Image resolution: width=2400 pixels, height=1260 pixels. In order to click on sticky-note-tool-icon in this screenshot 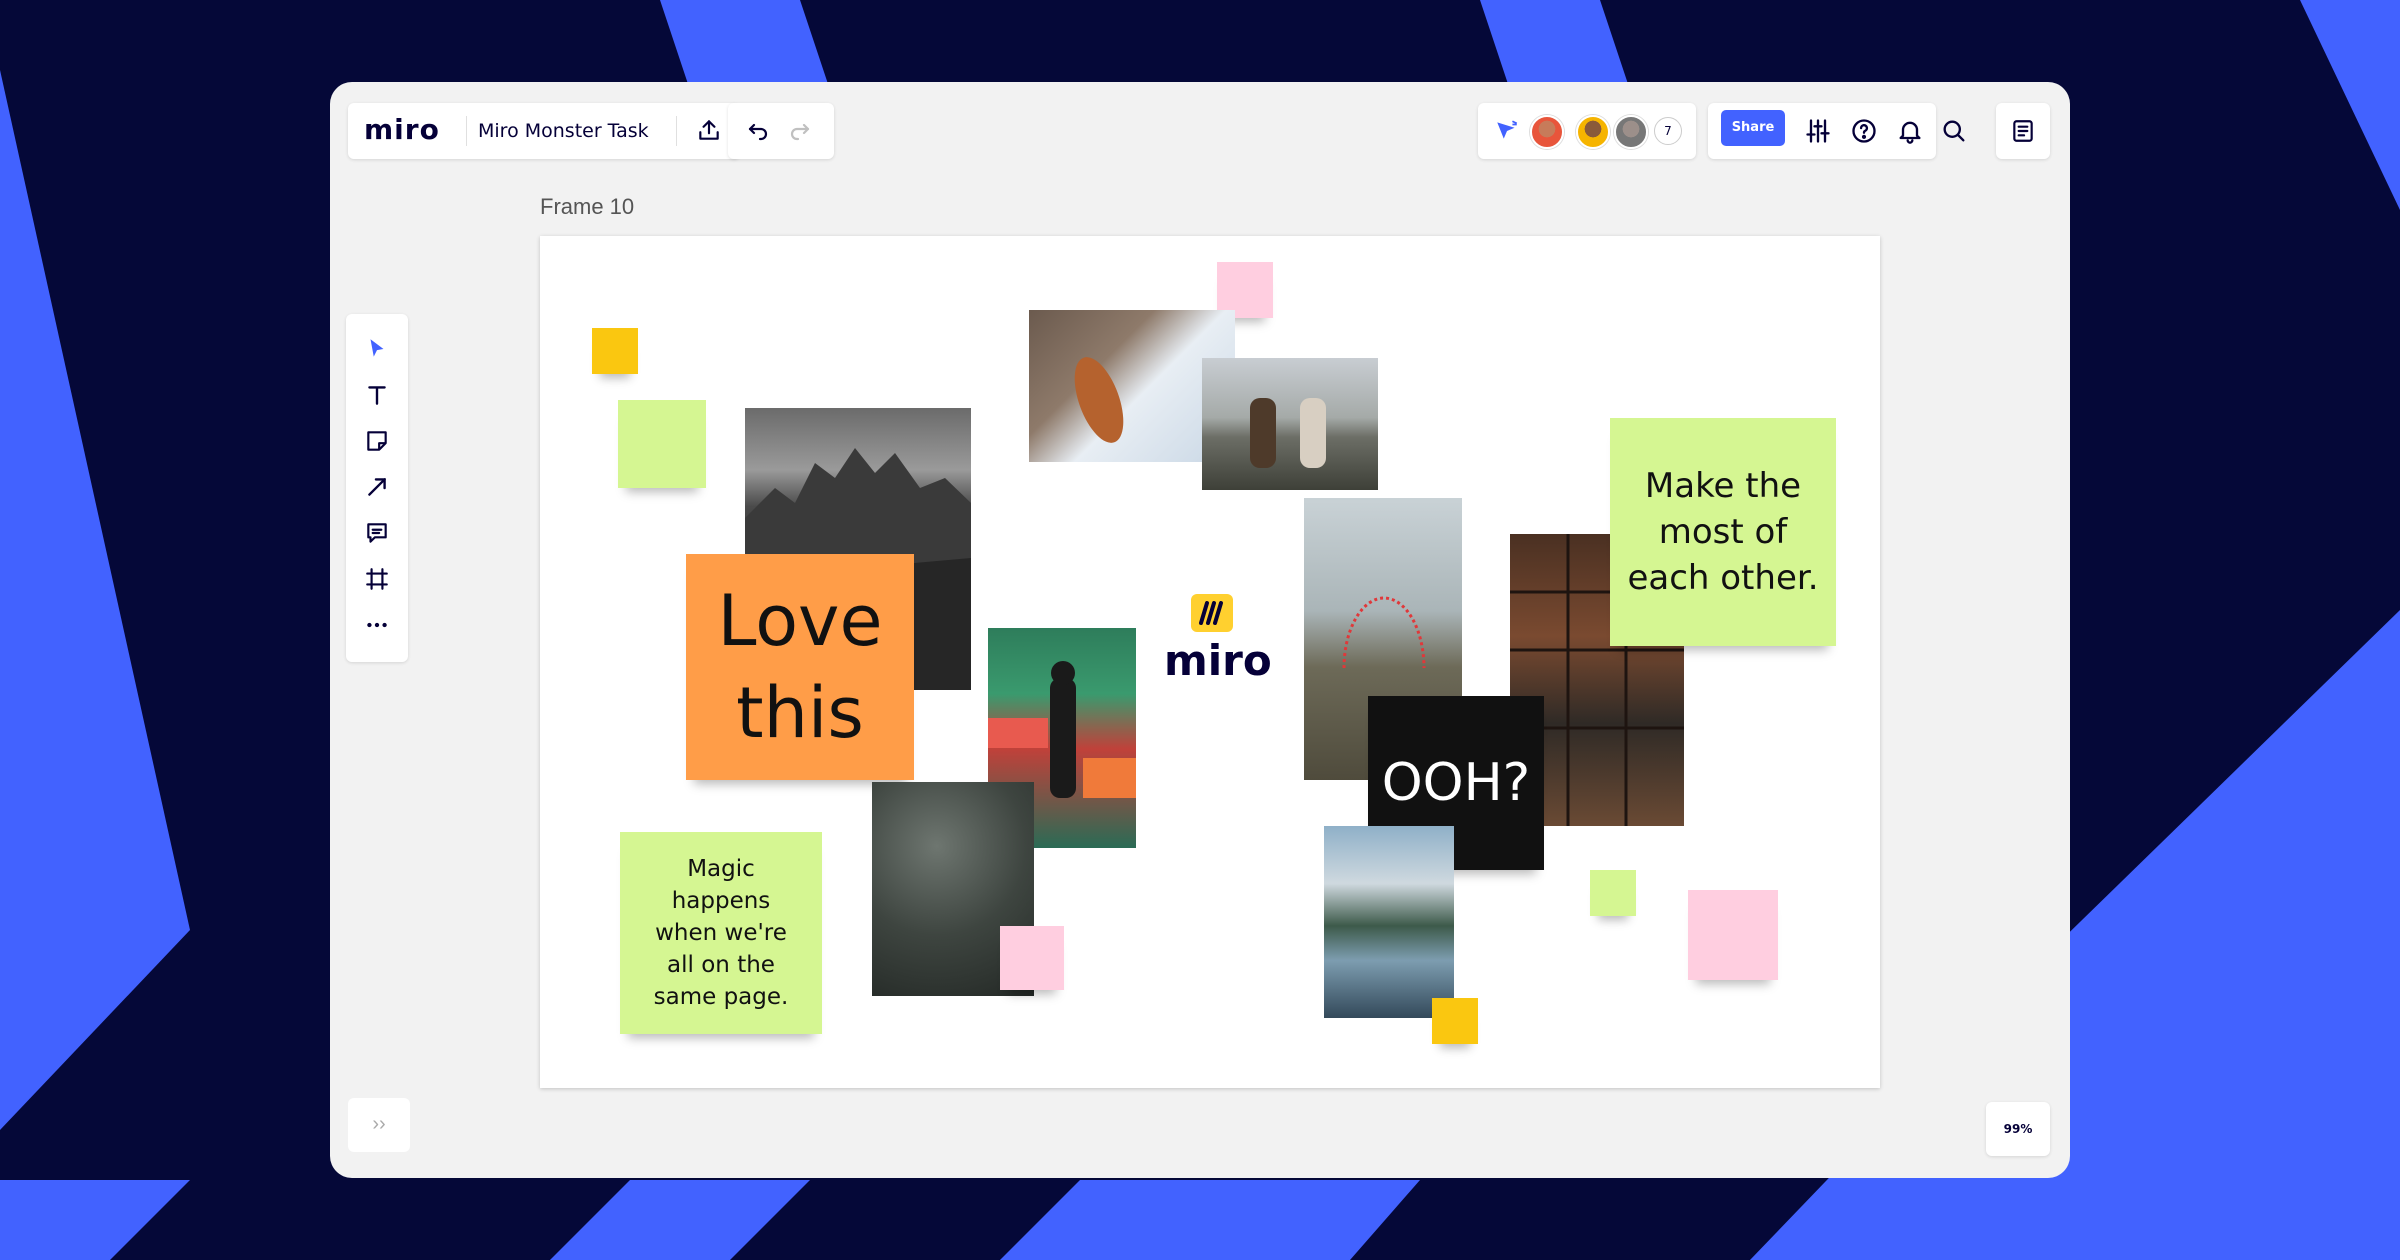, I will do `click(377, 441)`.